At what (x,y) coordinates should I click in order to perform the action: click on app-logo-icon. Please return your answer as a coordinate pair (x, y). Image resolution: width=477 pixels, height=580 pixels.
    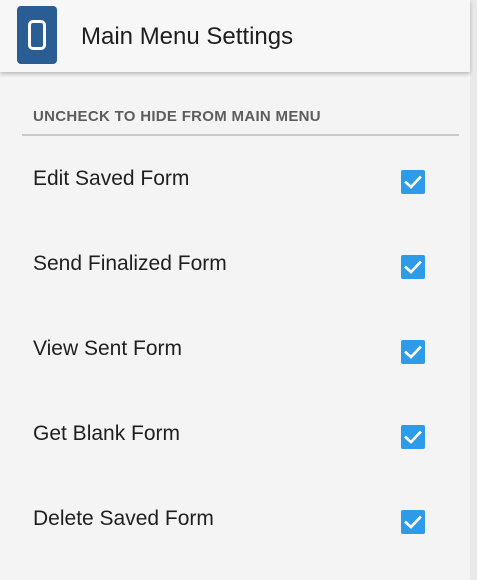
    Looking at the image, I should click on (37, 35).